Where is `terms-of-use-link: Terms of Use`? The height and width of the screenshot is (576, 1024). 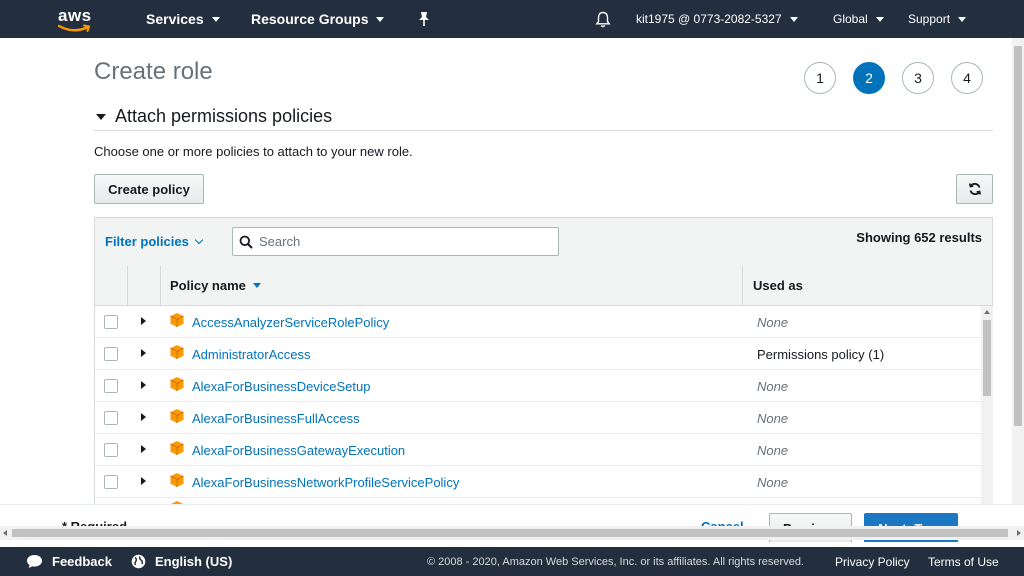 terms-of-use-link: Terms of Use is located at coordinates (963, 561).